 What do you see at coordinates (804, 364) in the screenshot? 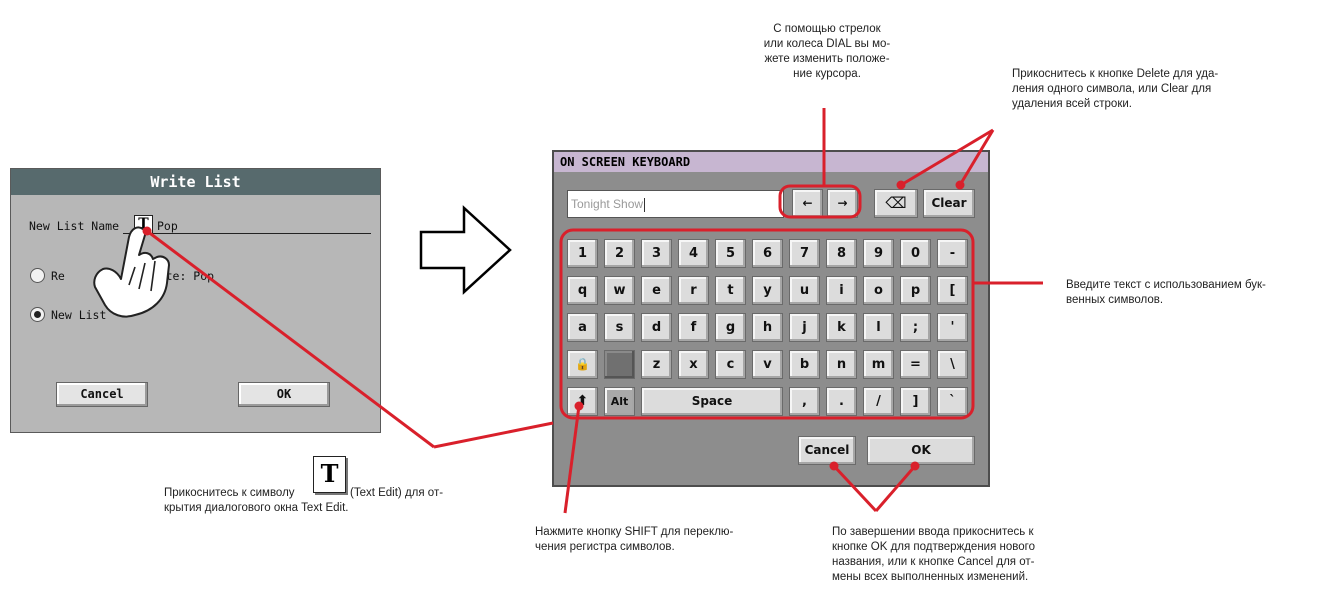
I see `key-b: b` at bounding box center [804, 364].